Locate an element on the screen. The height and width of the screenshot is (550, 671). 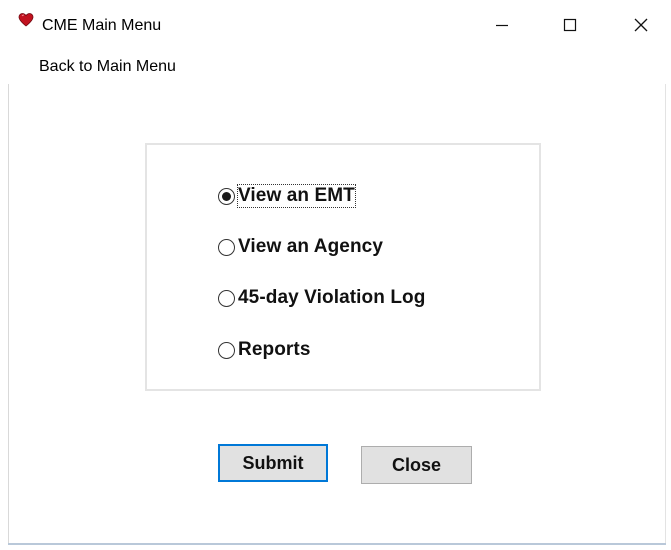
maximize-button is located at coordinates (570, 27).